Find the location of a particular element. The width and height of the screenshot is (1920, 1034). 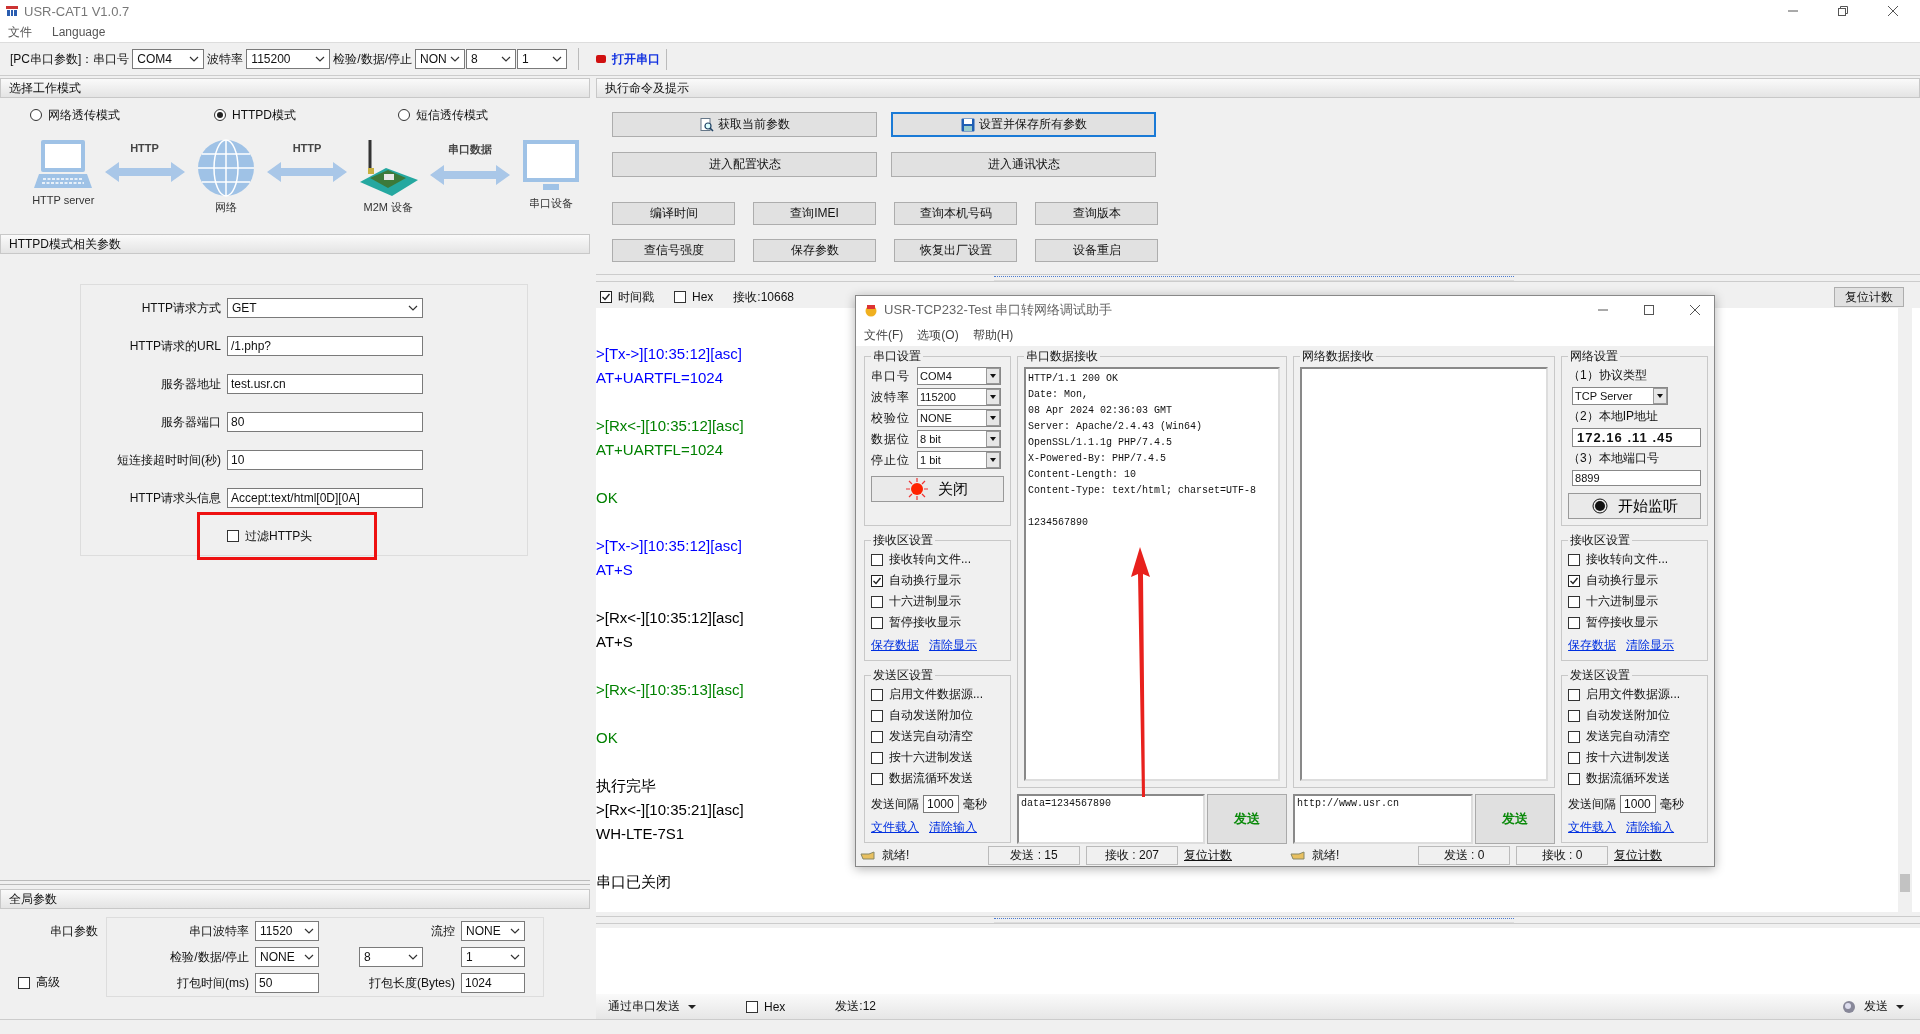

send-button: 发送 is located at coordinates (1873, 1006).